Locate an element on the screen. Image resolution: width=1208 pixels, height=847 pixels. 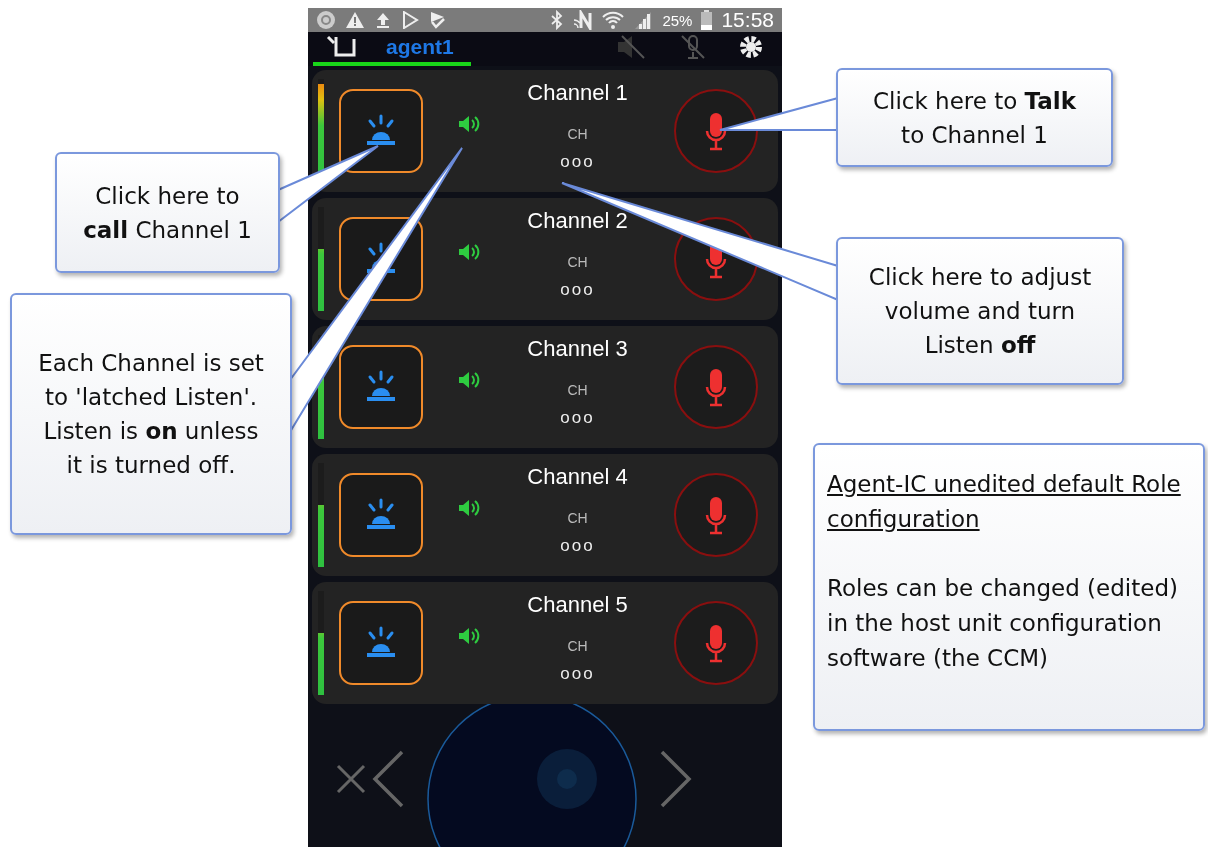
close-icon is located at coordinates (351, 779).